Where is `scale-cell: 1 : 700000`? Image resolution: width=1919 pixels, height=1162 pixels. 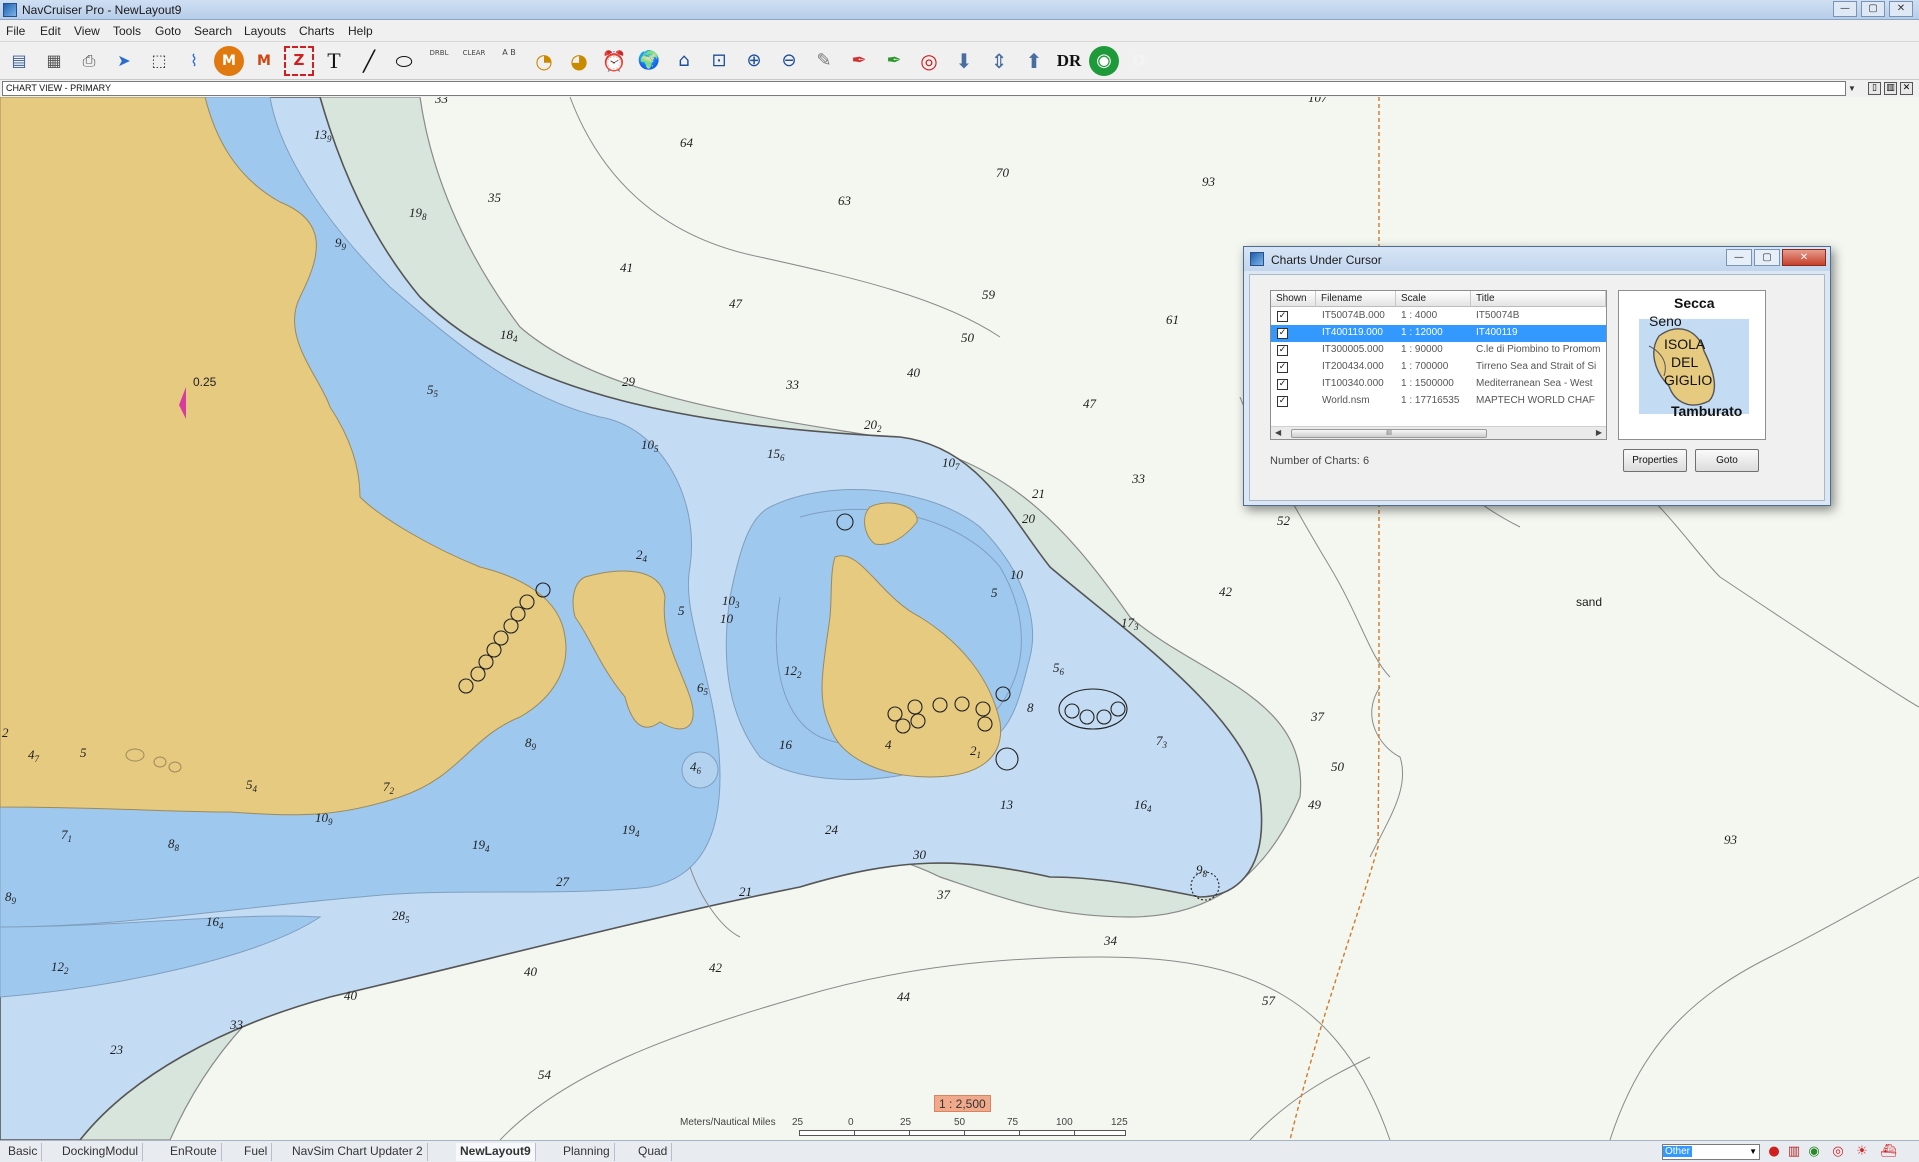
scale-cell: 1 : 700000 is located at coordinates (1425, 366).